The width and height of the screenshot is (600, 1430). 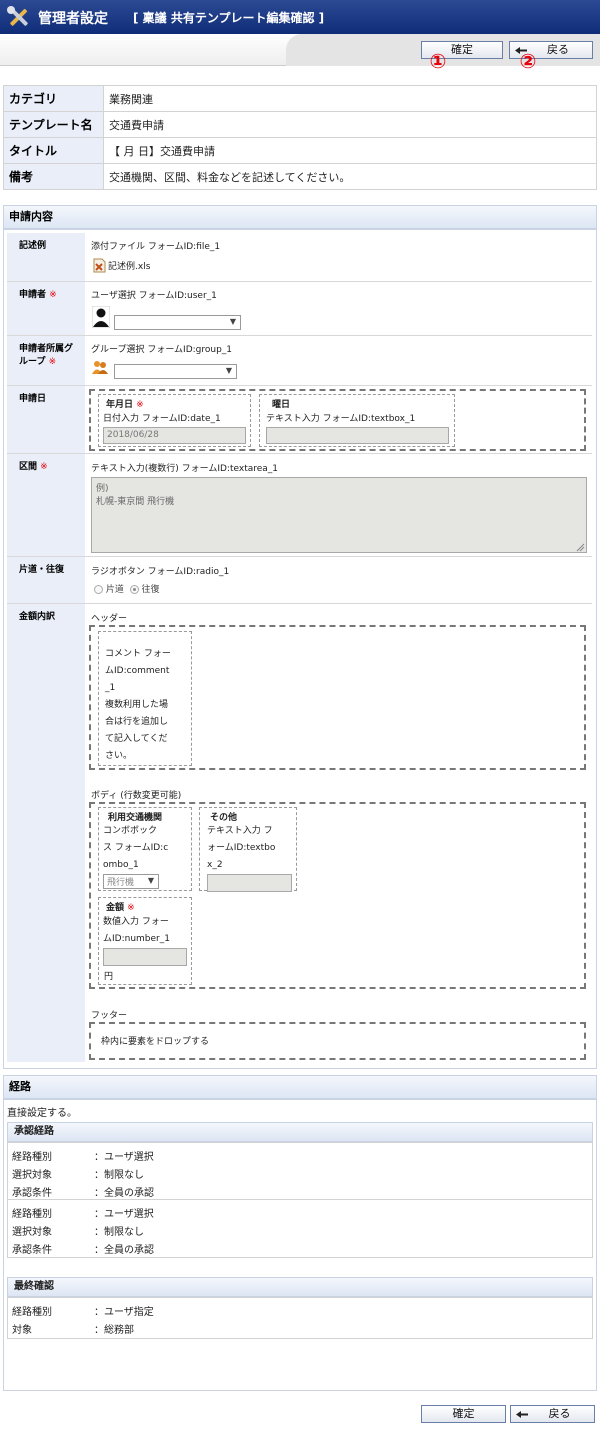 I want to click on section-textarea: 例) 札幌-東京間 飛行機, so click(x=339, y=515).